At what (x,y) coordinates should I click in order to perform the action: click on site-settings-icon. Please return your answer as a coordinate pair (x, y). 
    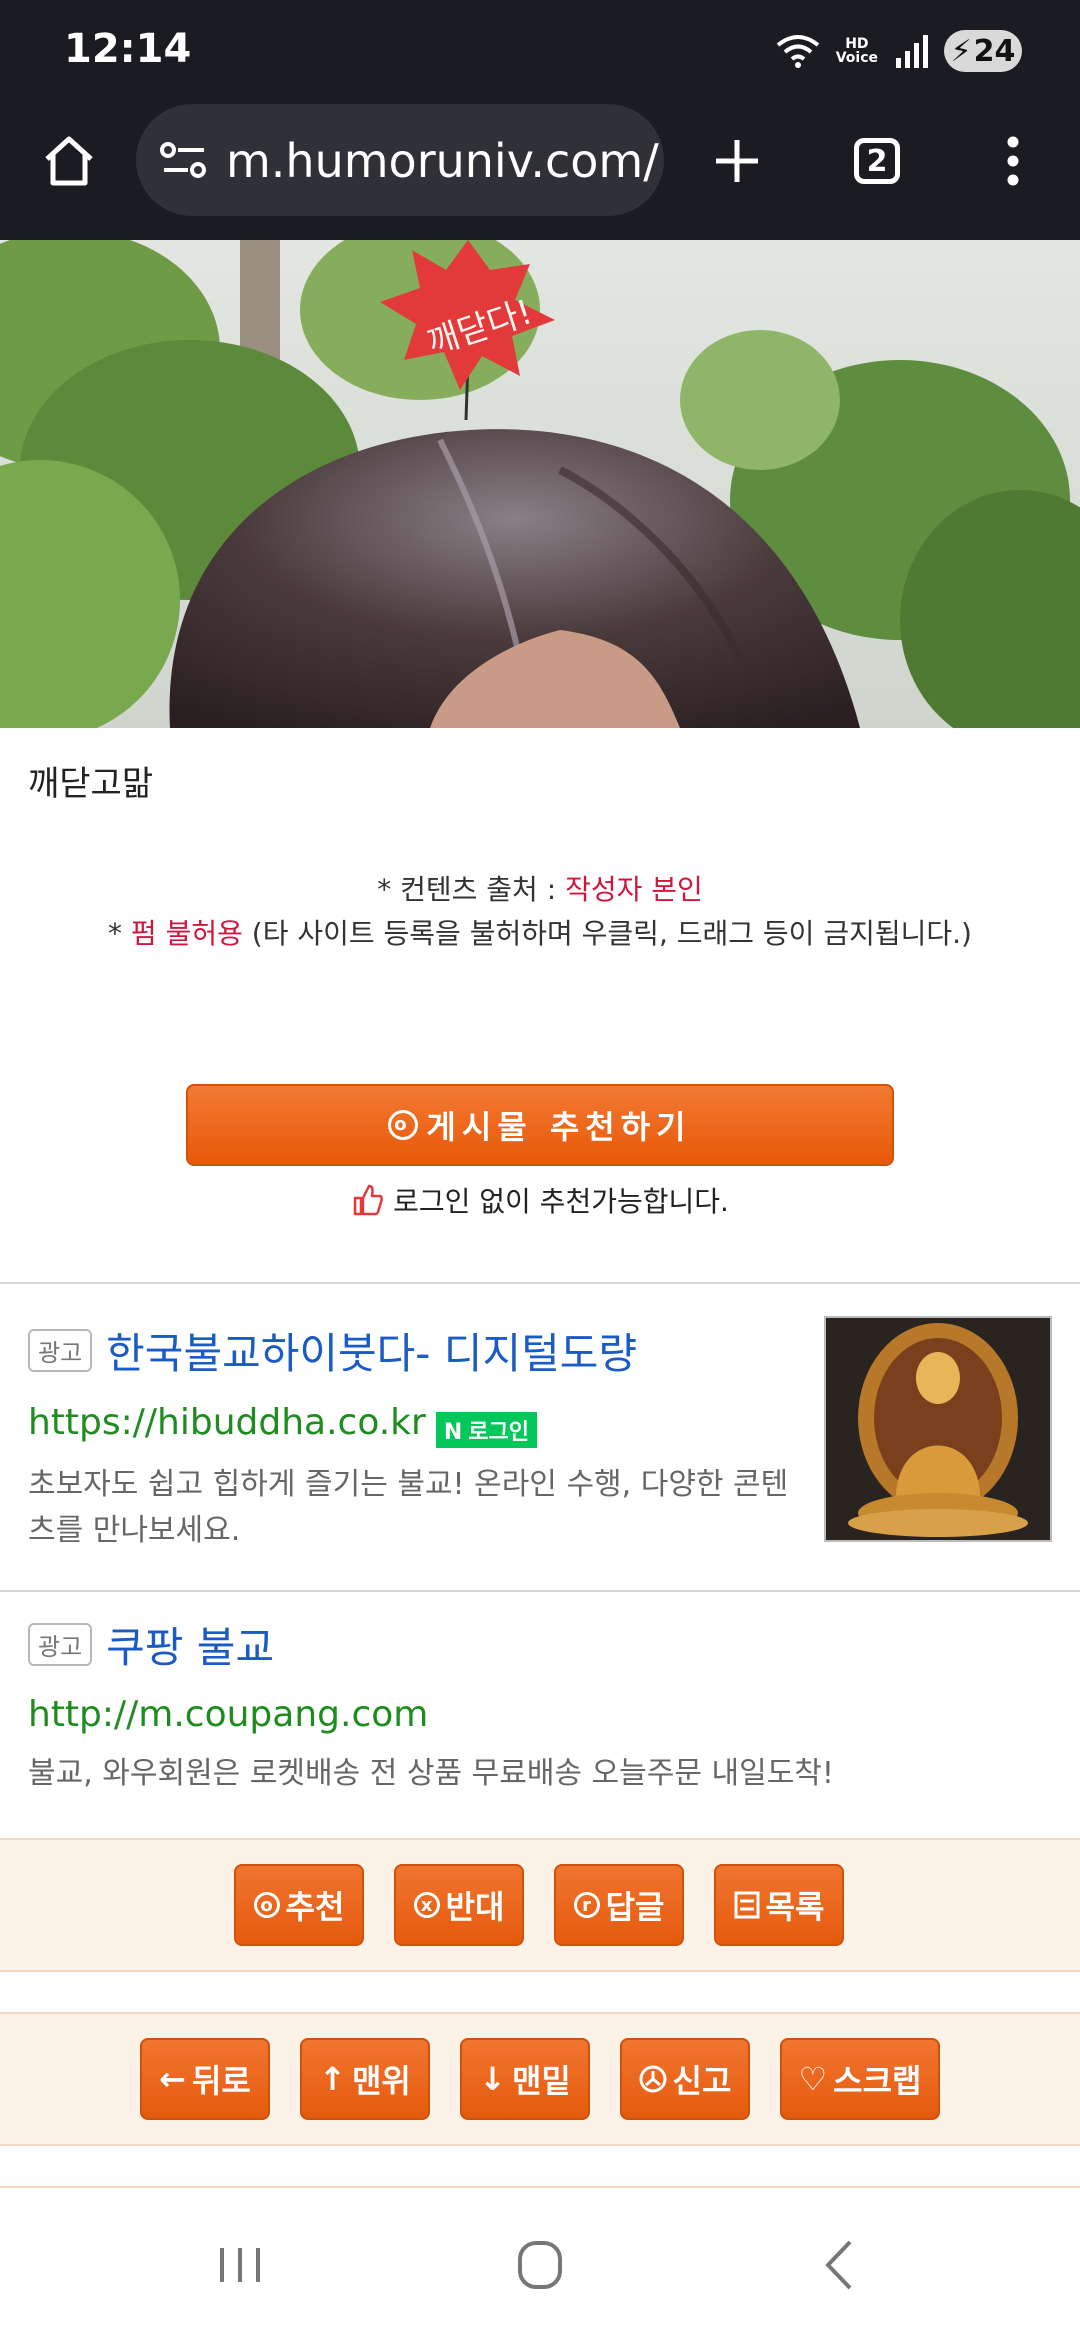
    Looking at the image, I should click on (183, 160).